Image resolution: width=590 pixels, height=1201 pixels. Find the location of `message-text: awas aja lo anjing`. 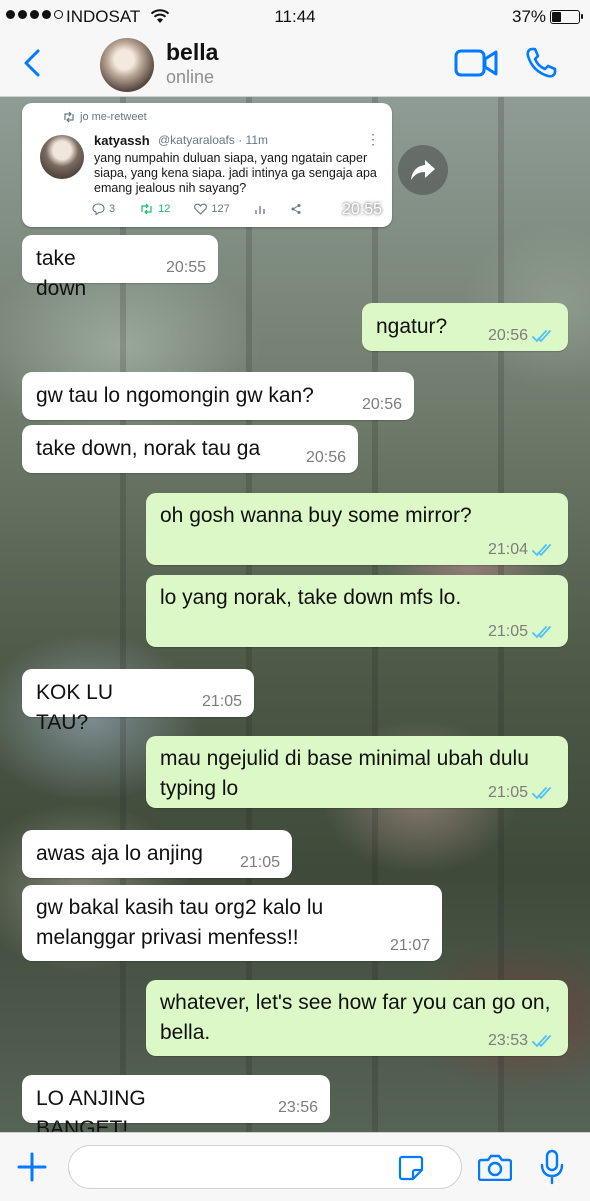

message-text: awas aja lo anjing is located at coordinates (119, 853).